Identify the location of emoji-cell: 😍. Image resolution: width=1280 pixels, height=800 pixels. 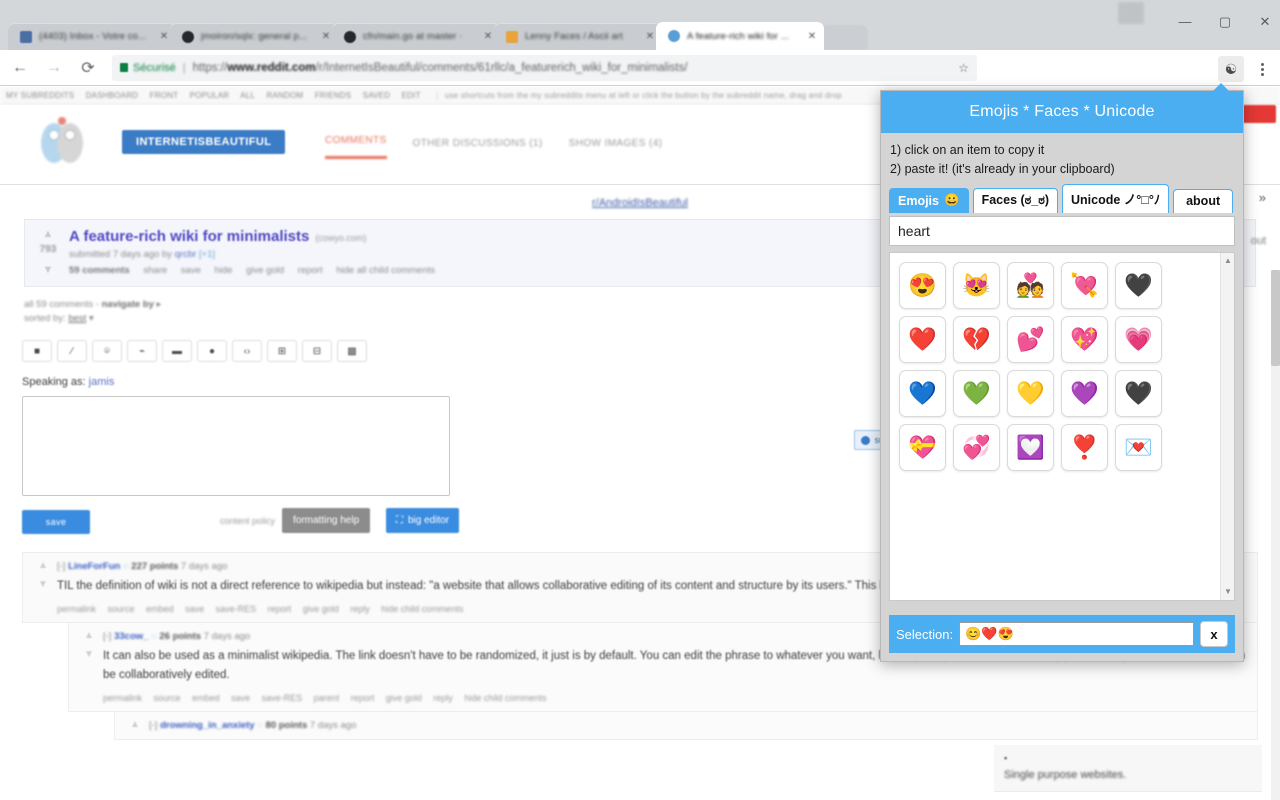
(922, 285).